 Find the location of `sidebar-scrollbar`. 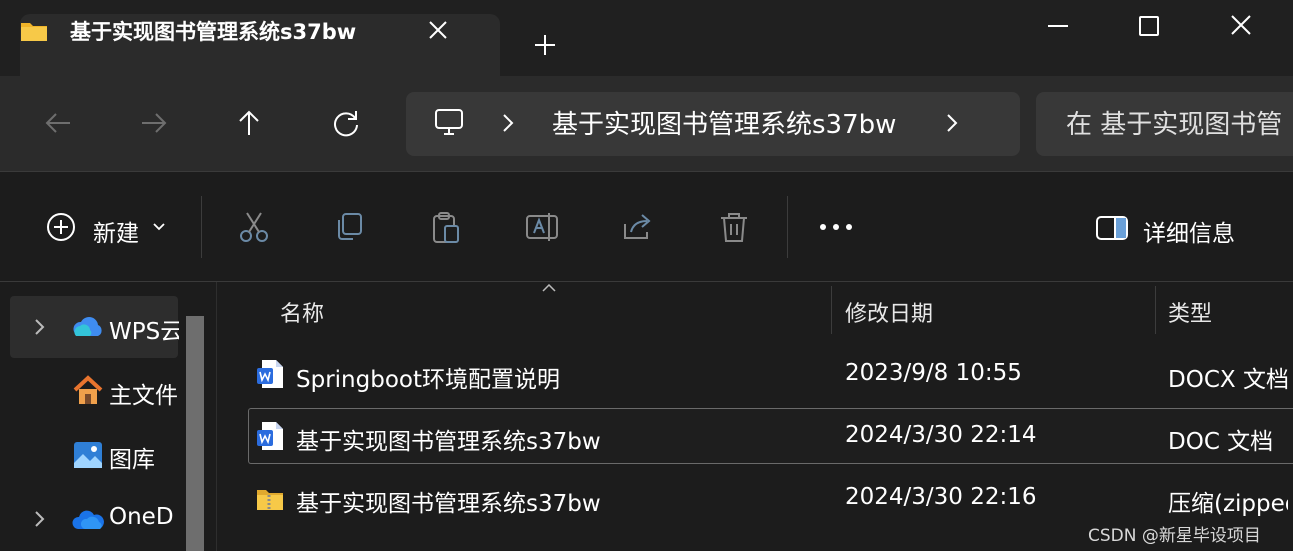

sidebar-scrollbar is located at coordinates (195, 433).